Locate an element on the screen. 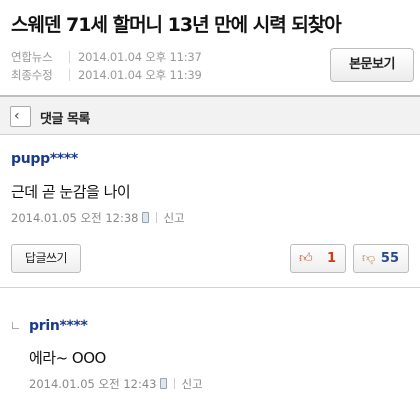 The image size is (420, 401). view-article-button: 본문보기 is located at coordinates (372, 65).